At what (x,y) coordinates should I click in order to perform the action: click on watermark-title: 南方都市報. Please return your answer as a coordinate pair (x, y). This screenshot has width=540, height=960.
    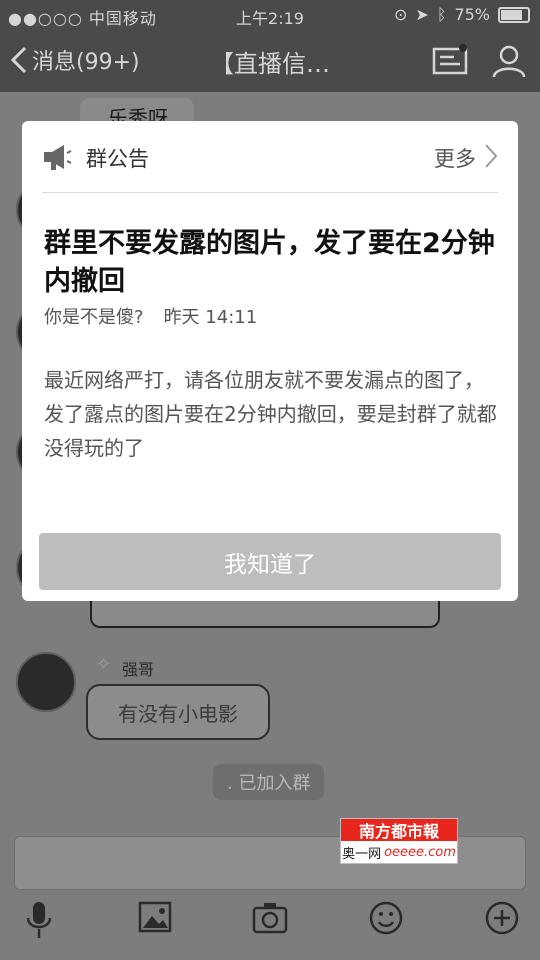
    Looking at the image, I should click on (399, 830).